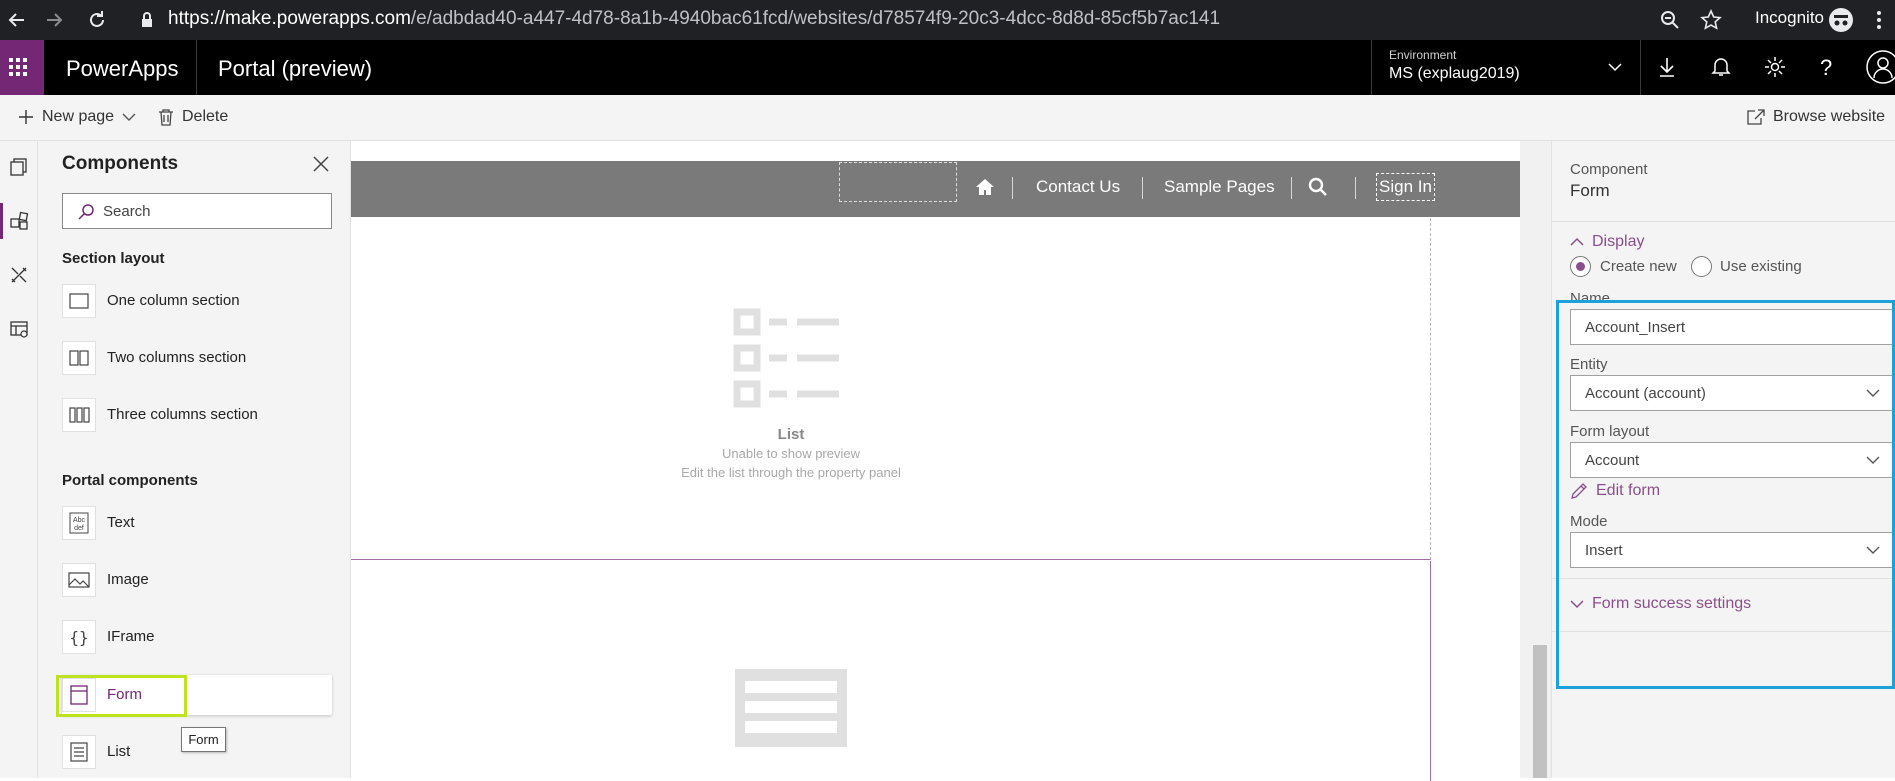 Image resolution: width=1895 pixels, height=781 pixels. Describe the element at coordinates (295, 68) in the screenshot. I see `page-title: Portal (preview)` at that location.